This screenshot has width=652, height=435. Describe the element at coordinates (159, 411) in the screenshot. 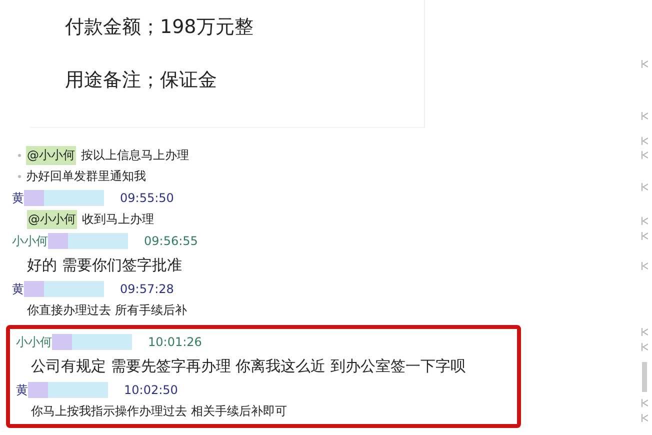

I see `message-text: 你马上按我指示操作办理过去 相关手续后补即可` at that location.